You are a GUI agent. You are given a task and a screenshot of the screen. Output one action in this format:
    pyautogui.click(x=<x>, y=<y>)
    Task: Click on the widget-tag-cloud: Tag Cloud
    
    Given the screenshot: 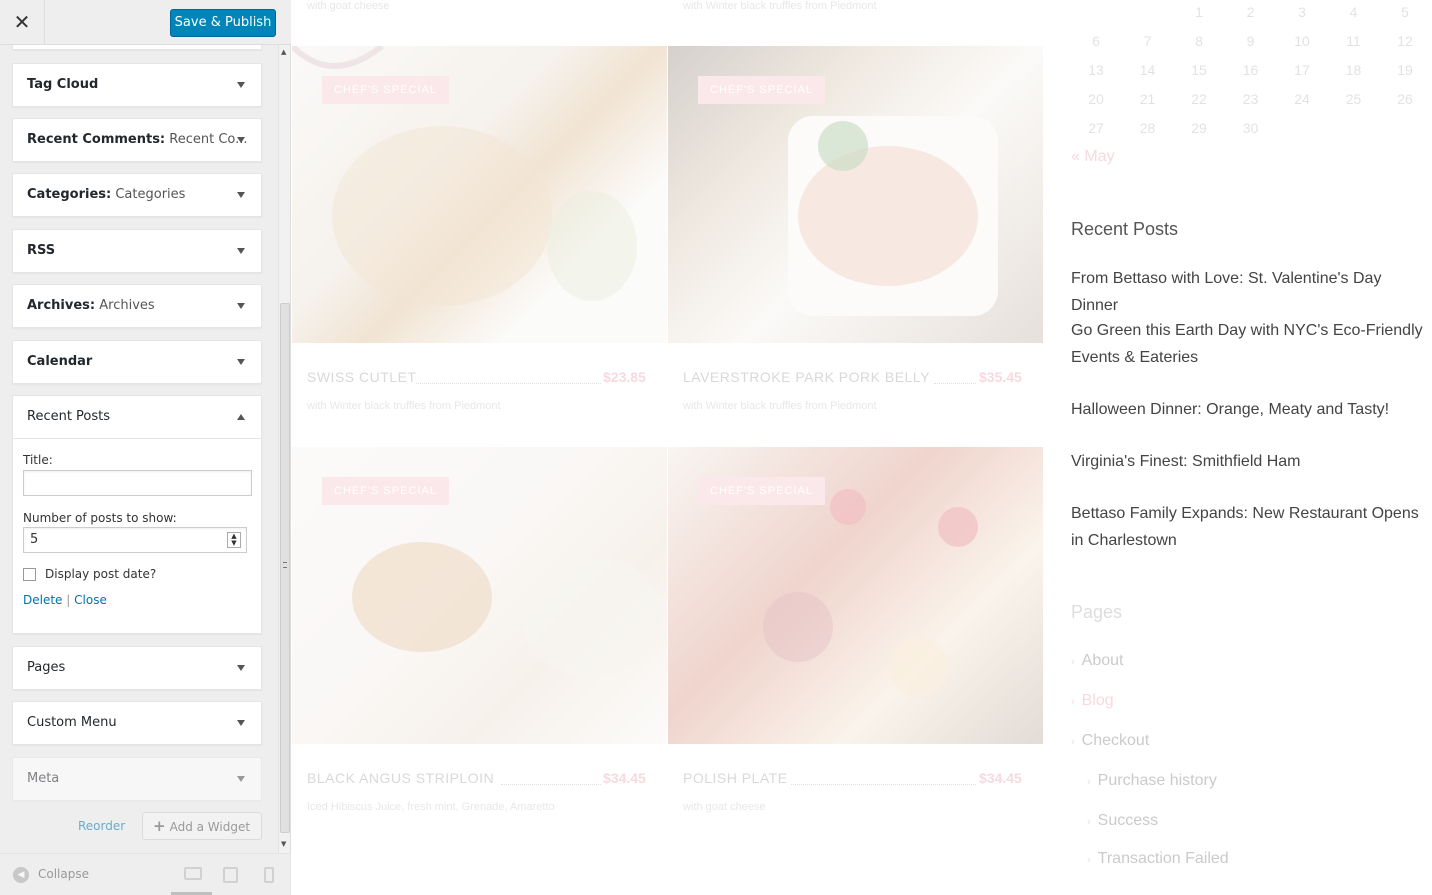 What is the action you would take?
    pyautogui.click(x=137, y=85)
    